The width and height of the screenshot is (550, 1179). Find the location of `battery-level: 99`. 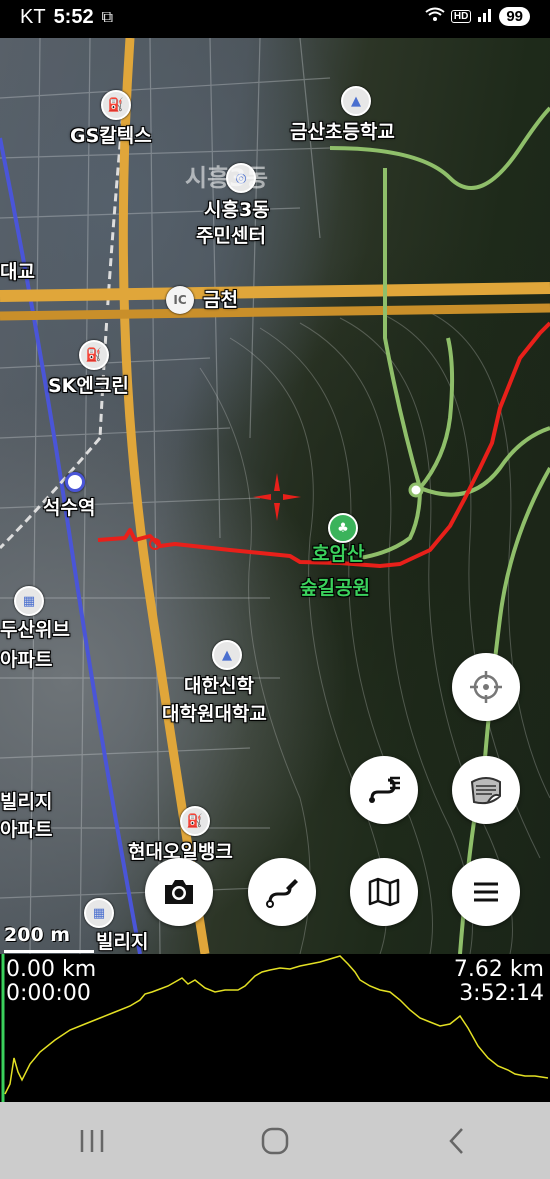

battery-level: 99 is located at coordinates (514, 16).